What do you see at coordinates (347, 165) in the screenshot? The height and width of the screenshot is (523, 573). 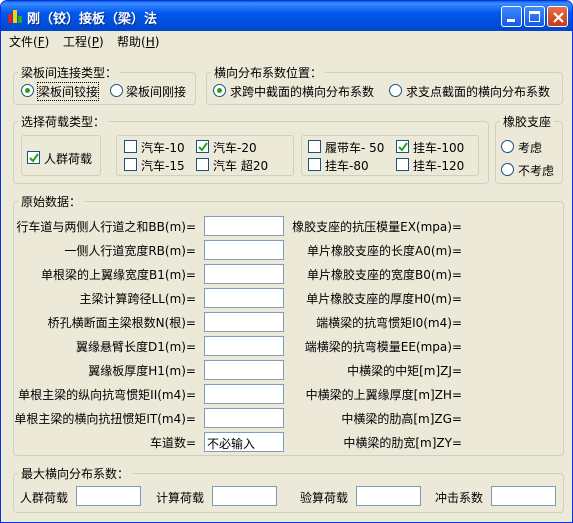 I see `checkbox-trailer-80-label: 挂车-80` at bounding box center [347, 165].